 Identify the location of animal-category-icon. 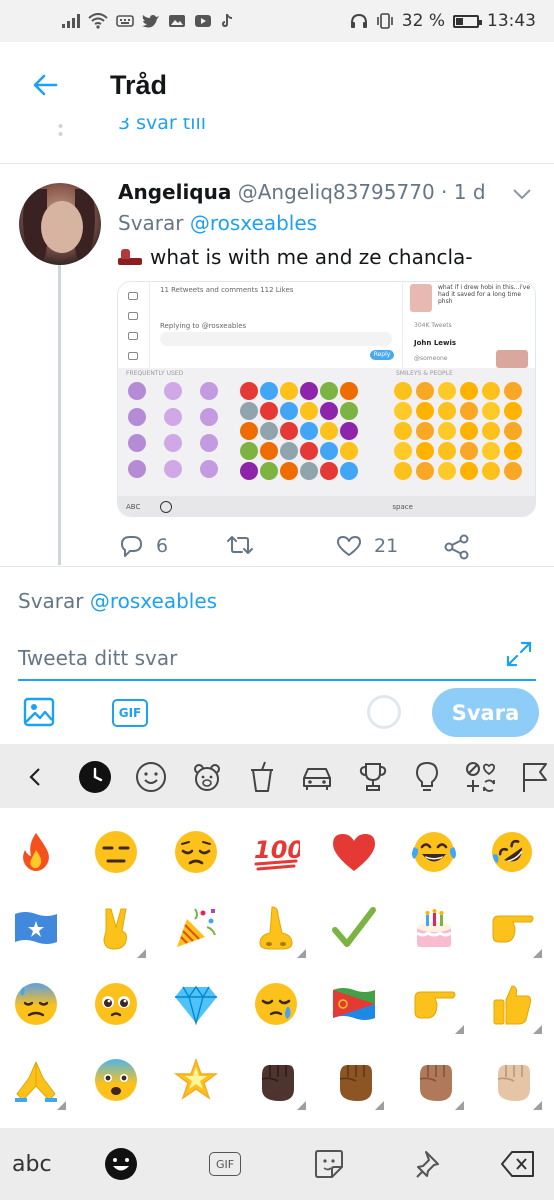
(207, 777).